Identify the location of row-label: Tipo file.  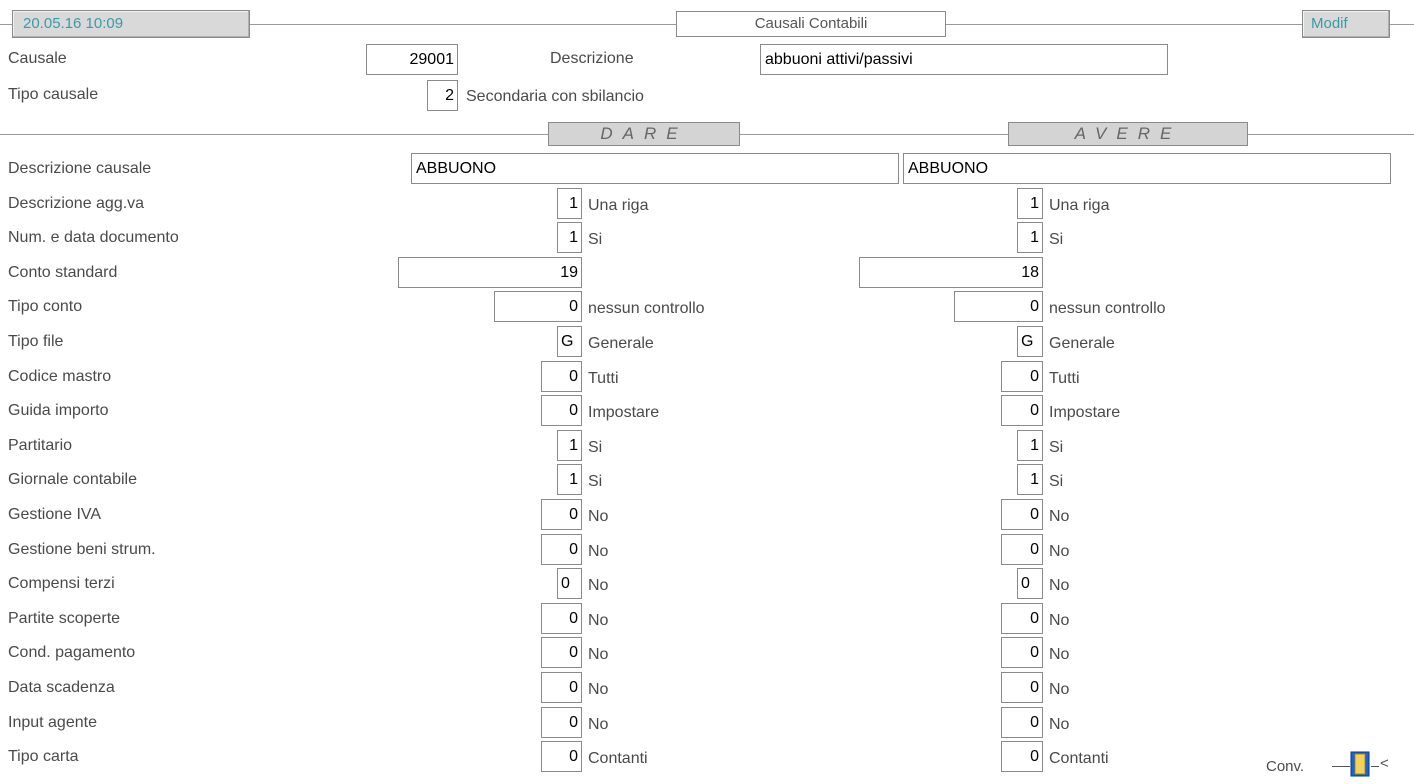
(36, 341).